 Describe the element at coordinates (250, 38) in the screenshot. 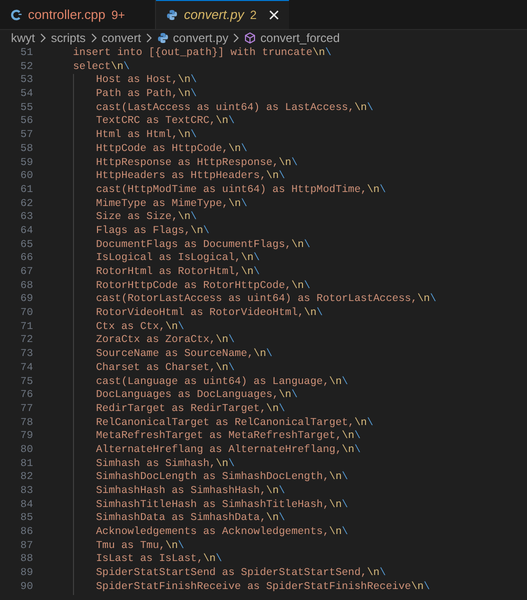

I see `cube-icon` at that location.